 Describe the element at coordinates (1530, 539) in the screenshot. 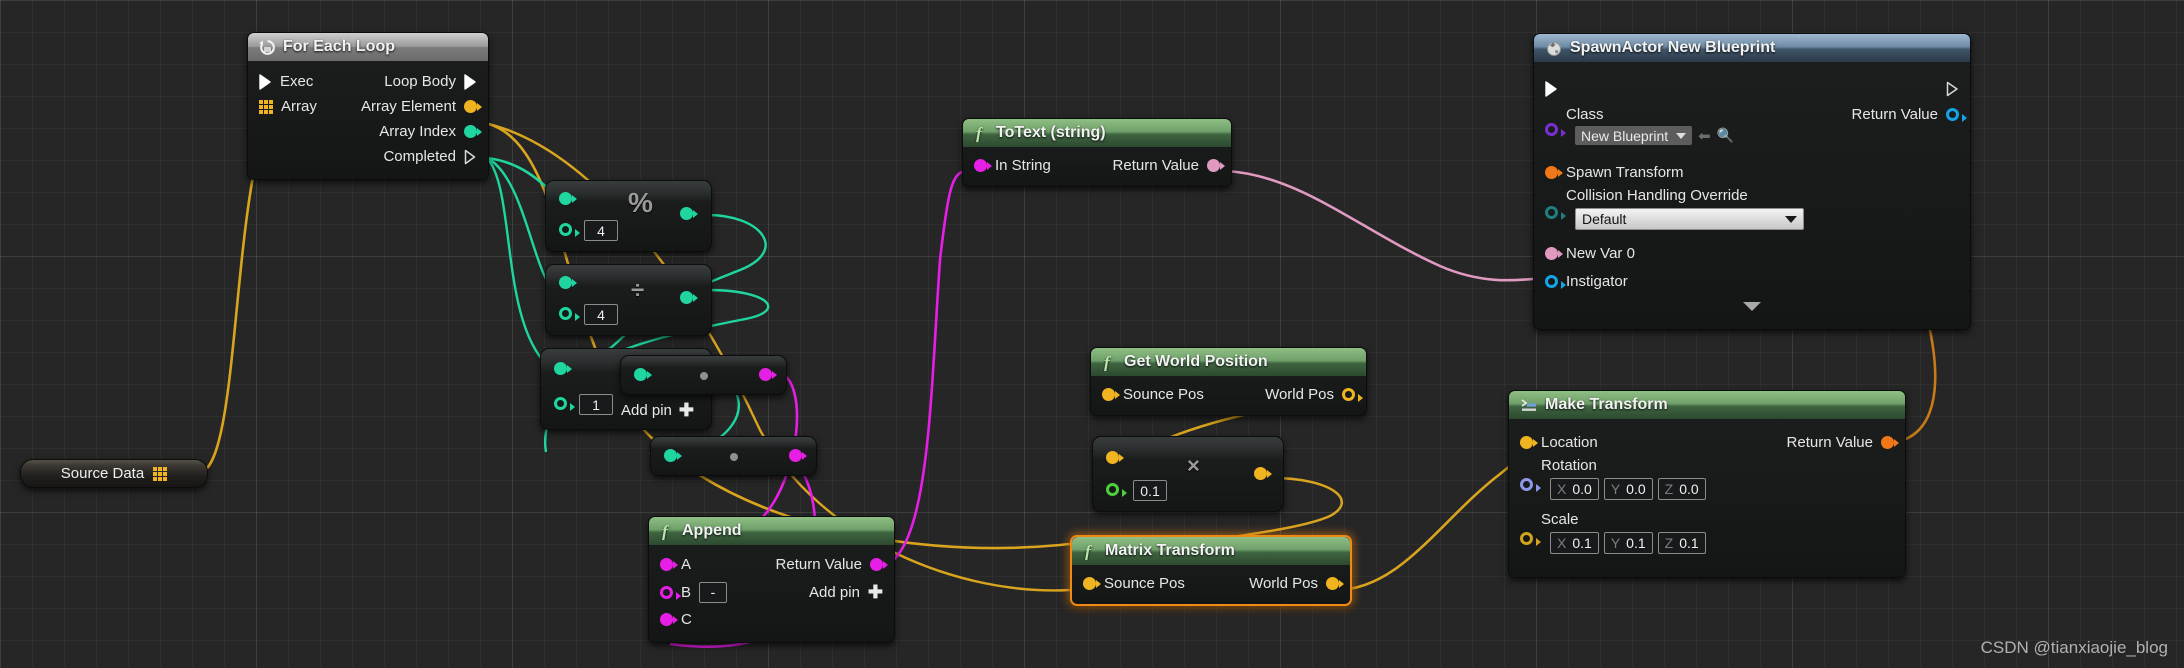

I see `pin-scale` at that location.